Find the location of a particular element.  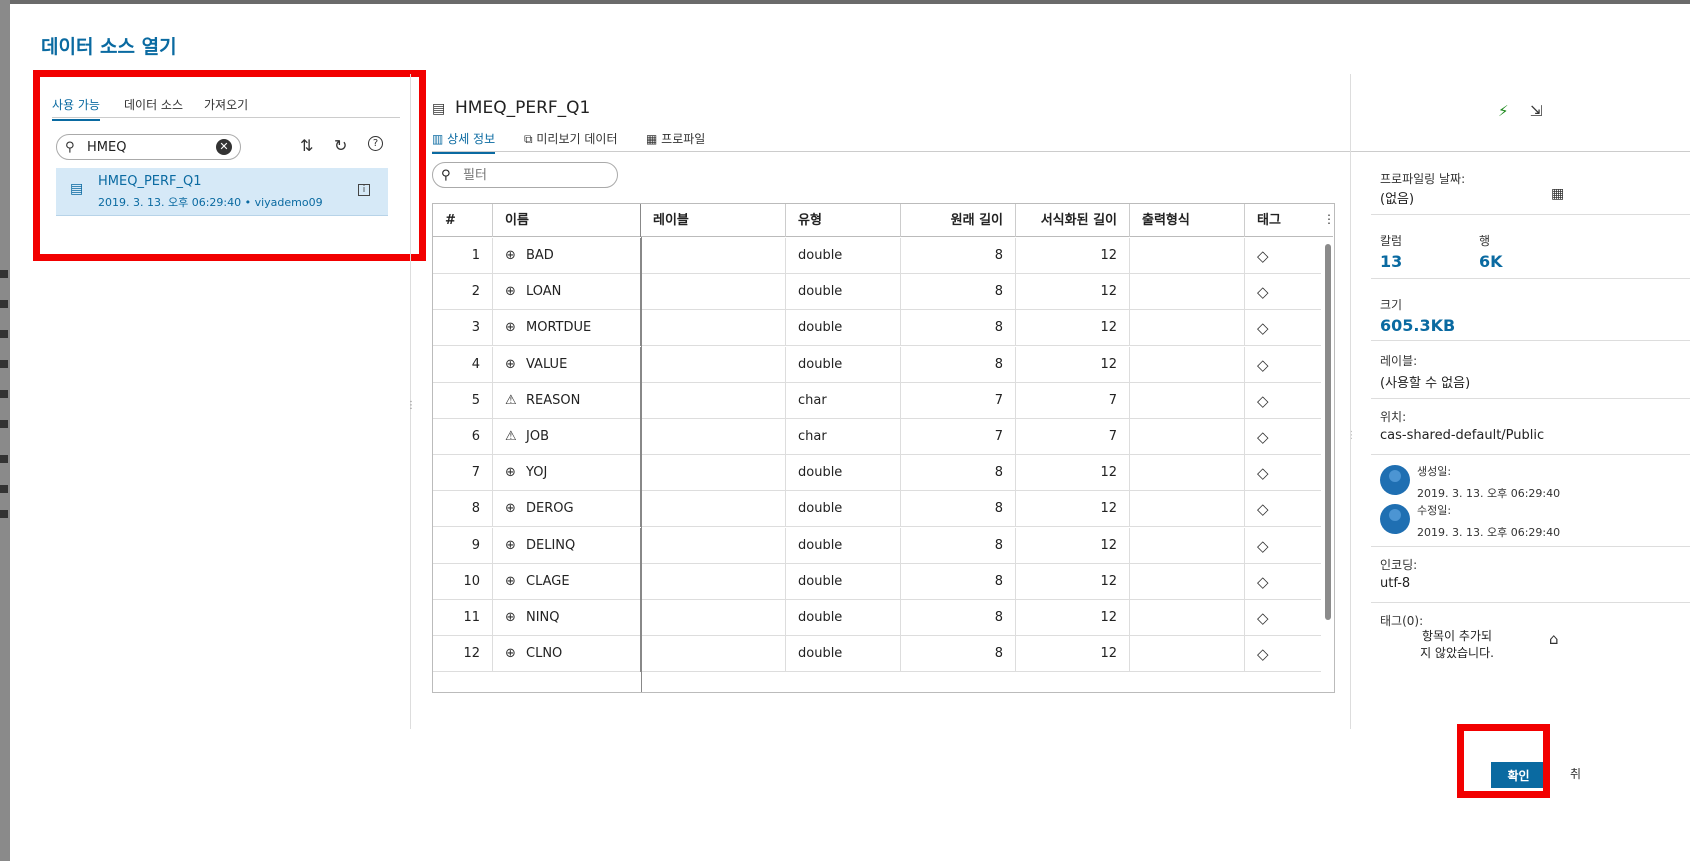

vertical-scrollbar is located at coordinates (1328, 432).